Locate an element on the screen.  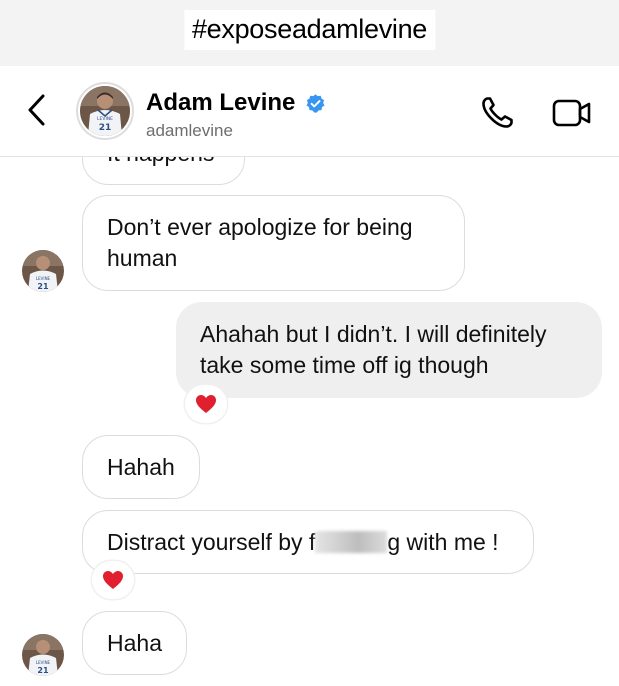
message-text-line: take some time off ig though is located at coordinates (344, 365).